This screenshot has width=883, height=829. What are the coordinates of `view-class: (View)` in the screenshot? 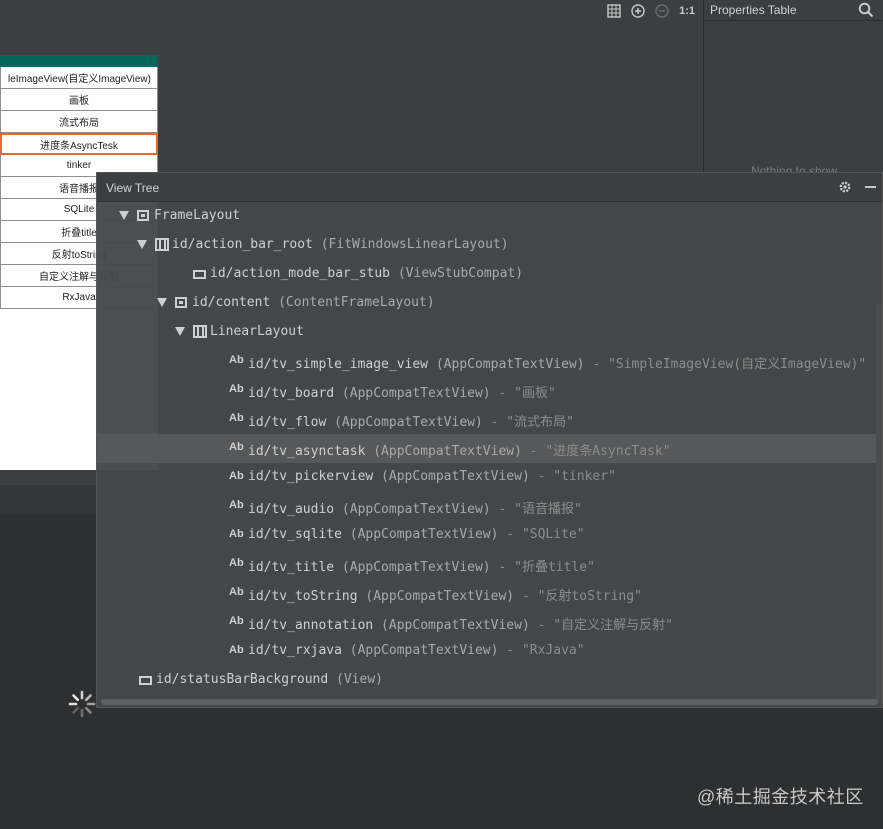 It's located at (355, 679).